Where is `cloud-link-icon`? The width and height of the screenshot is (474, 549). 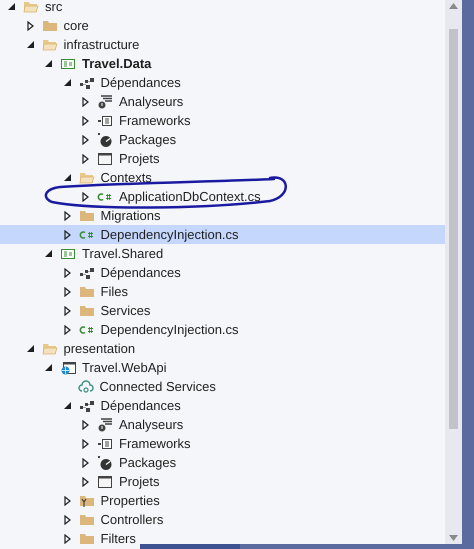
cloud-link-icon is located at coordinates (86, 386).